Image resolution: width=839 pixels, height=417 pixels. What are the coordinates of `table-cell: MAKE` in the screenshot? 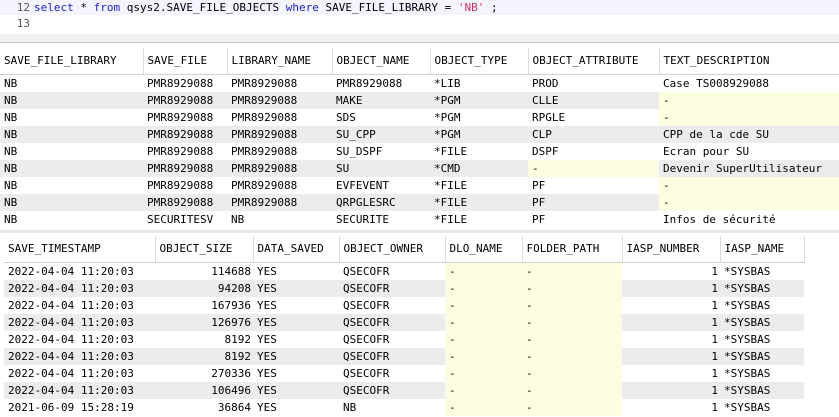 It's located at (381, 100).